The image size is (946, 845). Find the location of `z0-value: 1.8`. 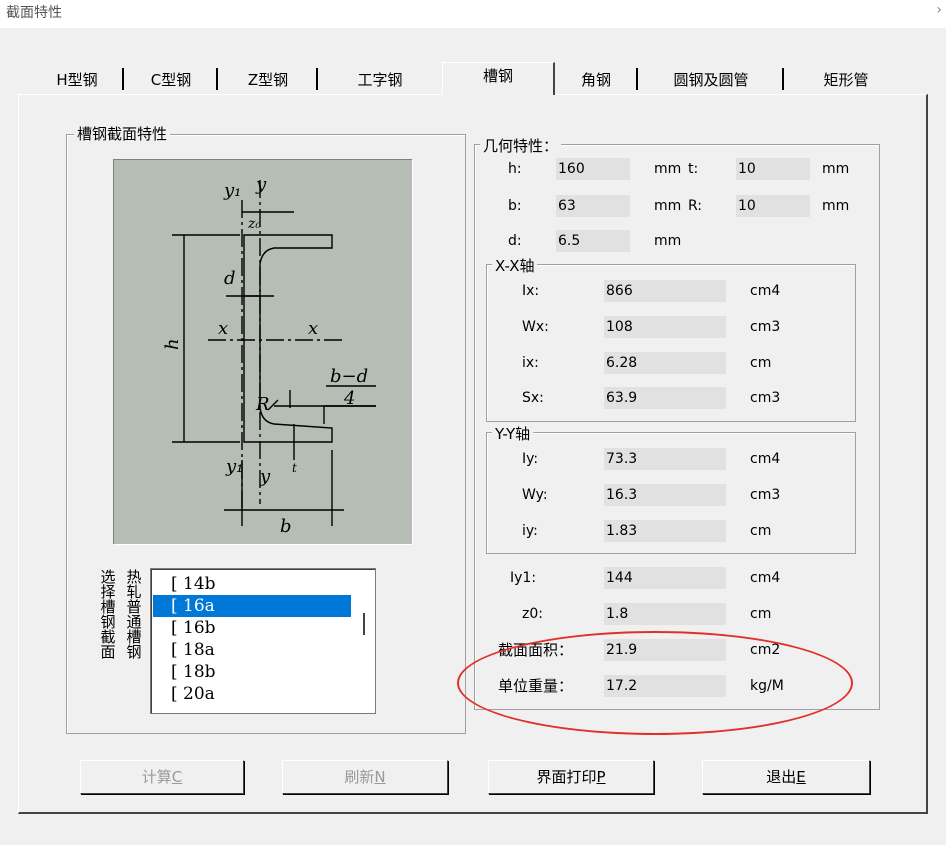

z0-value: 1.8 is located at coordinates (665, 614).